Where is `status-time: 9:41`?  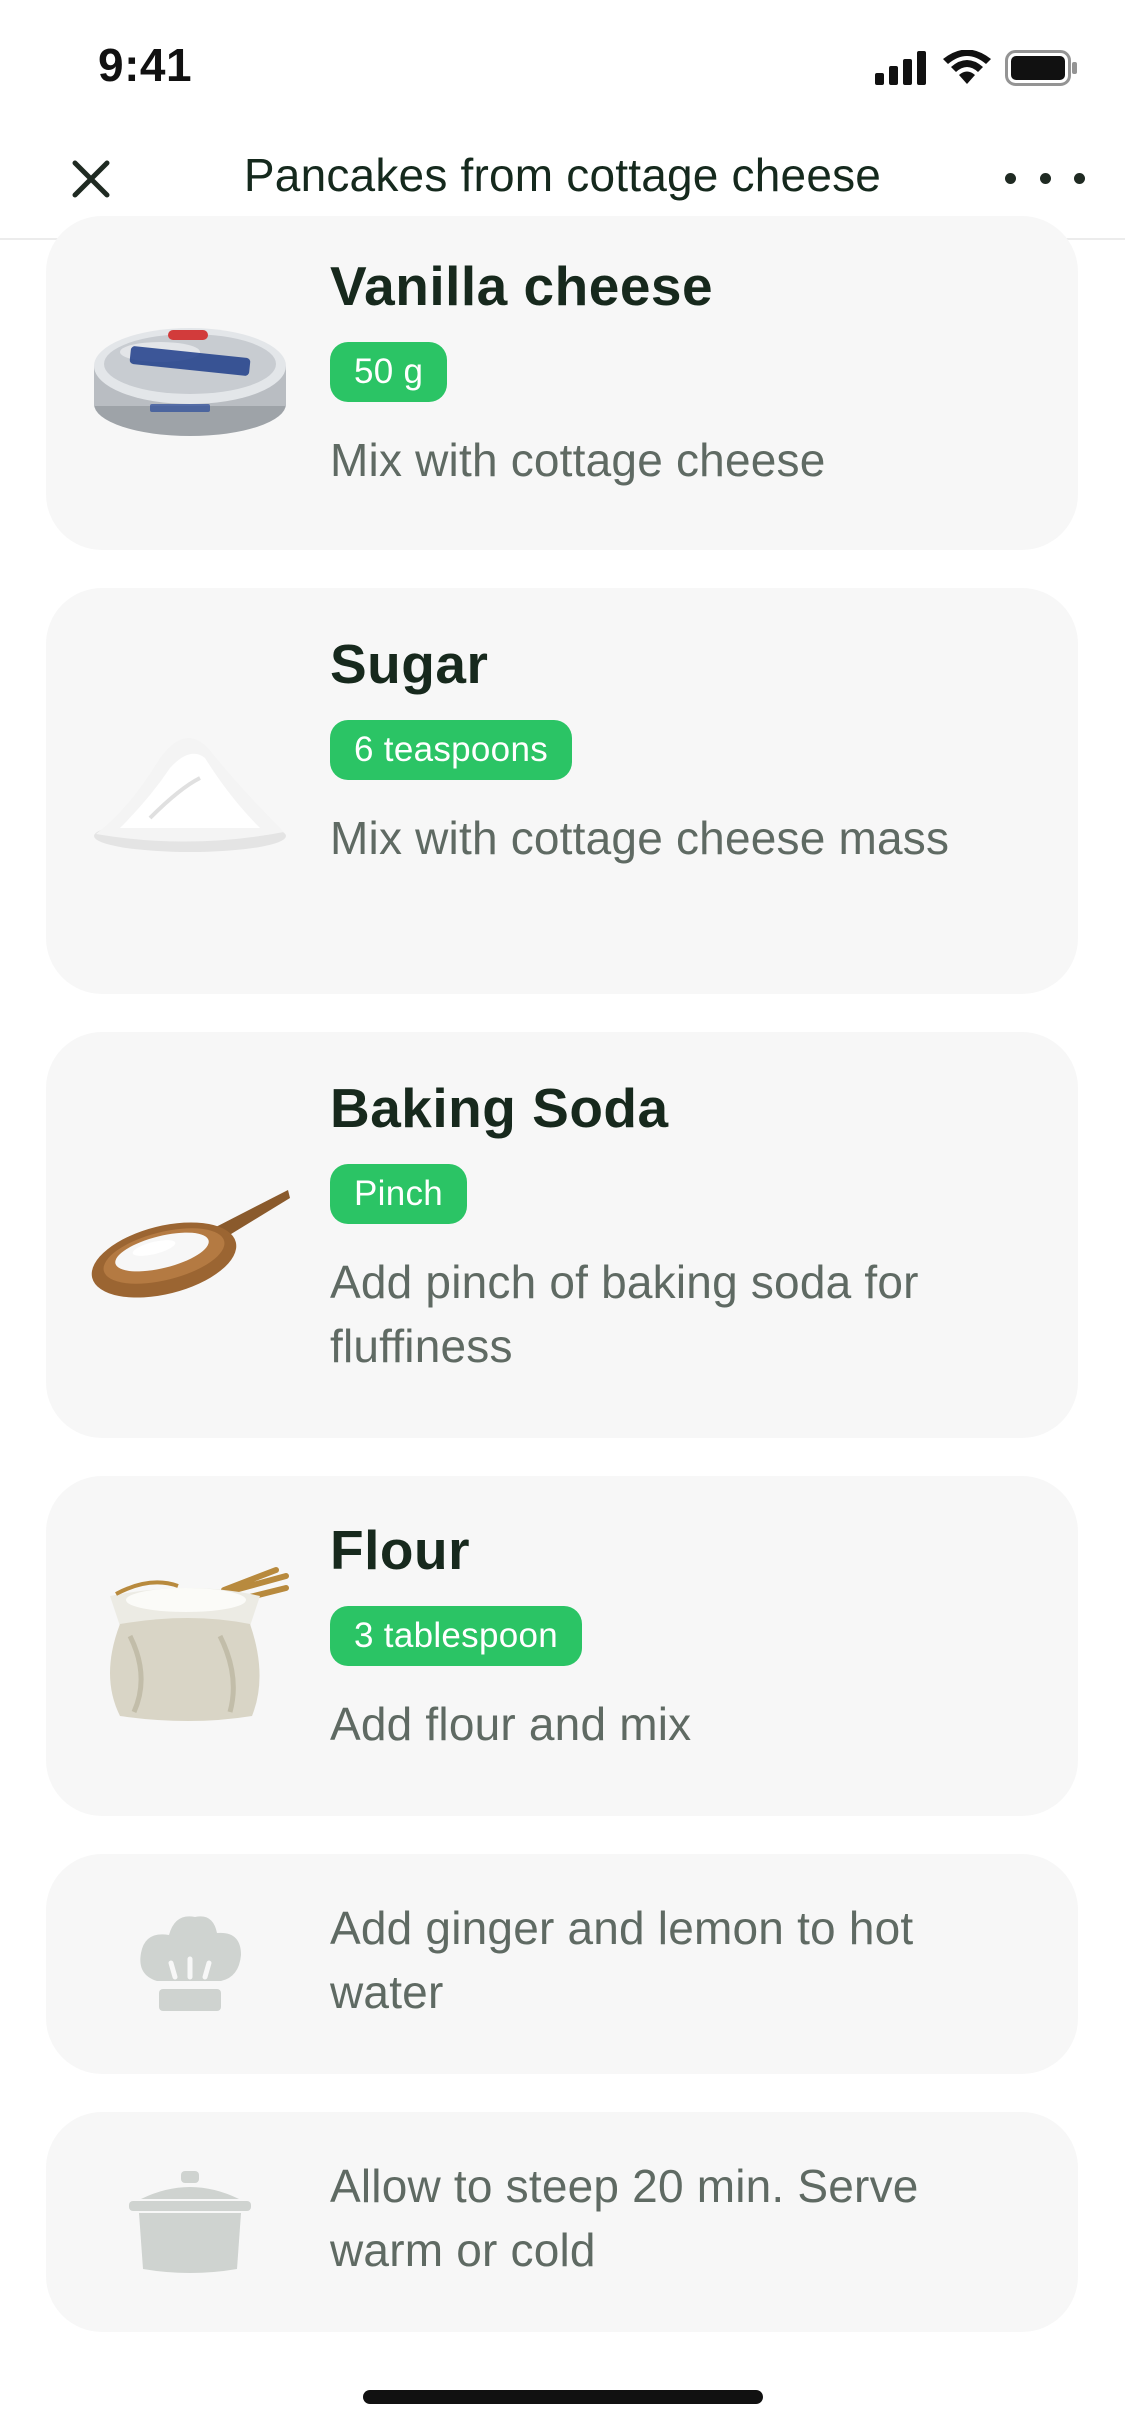
status-time: 9:41 is located at coordinates (145, 65).